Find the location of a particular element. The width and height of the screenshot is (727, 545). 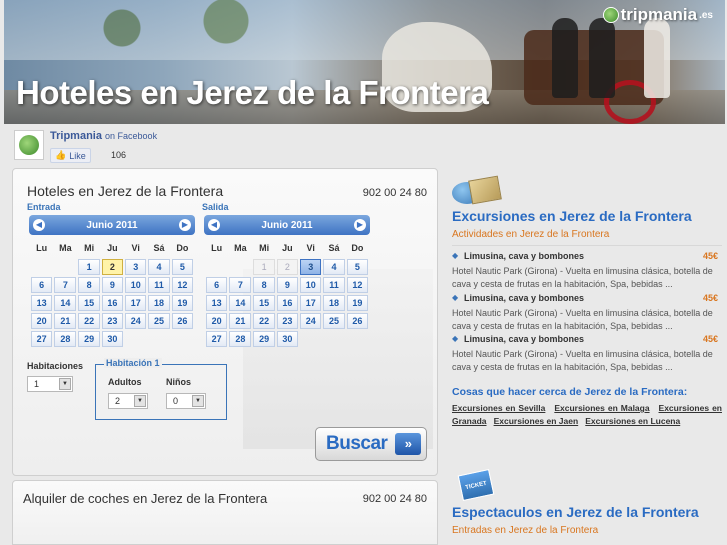

site-logo: tripmania .es is located at coordinates (657, 15).